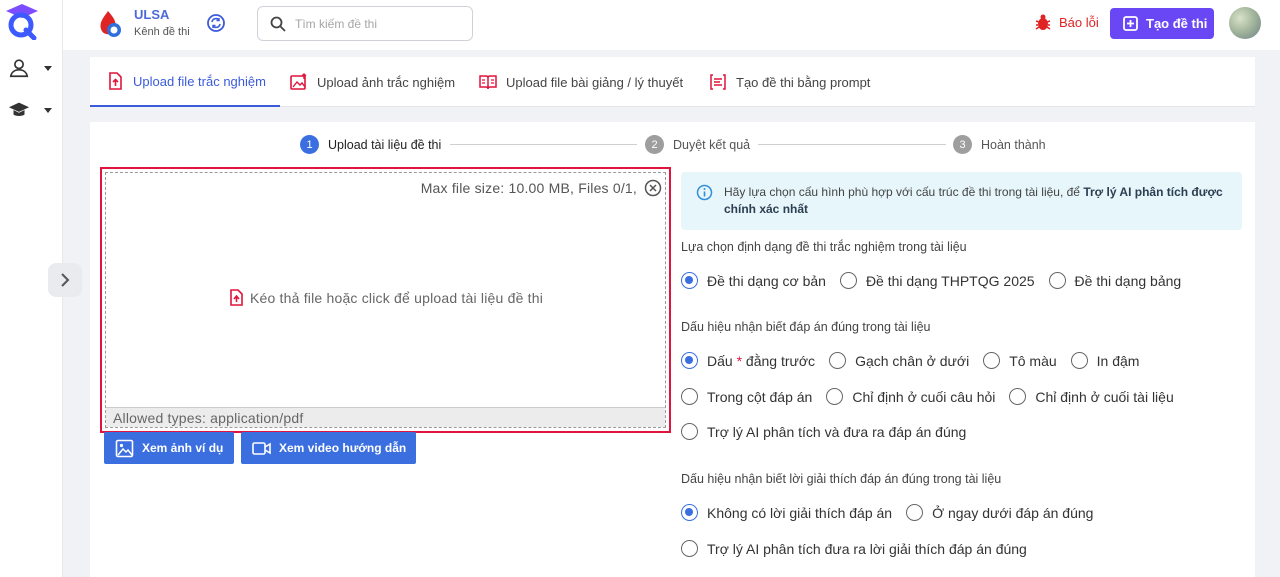 The image size is (1280, 577). I want to click on ulsa-logo-icon, so click(110, 23).